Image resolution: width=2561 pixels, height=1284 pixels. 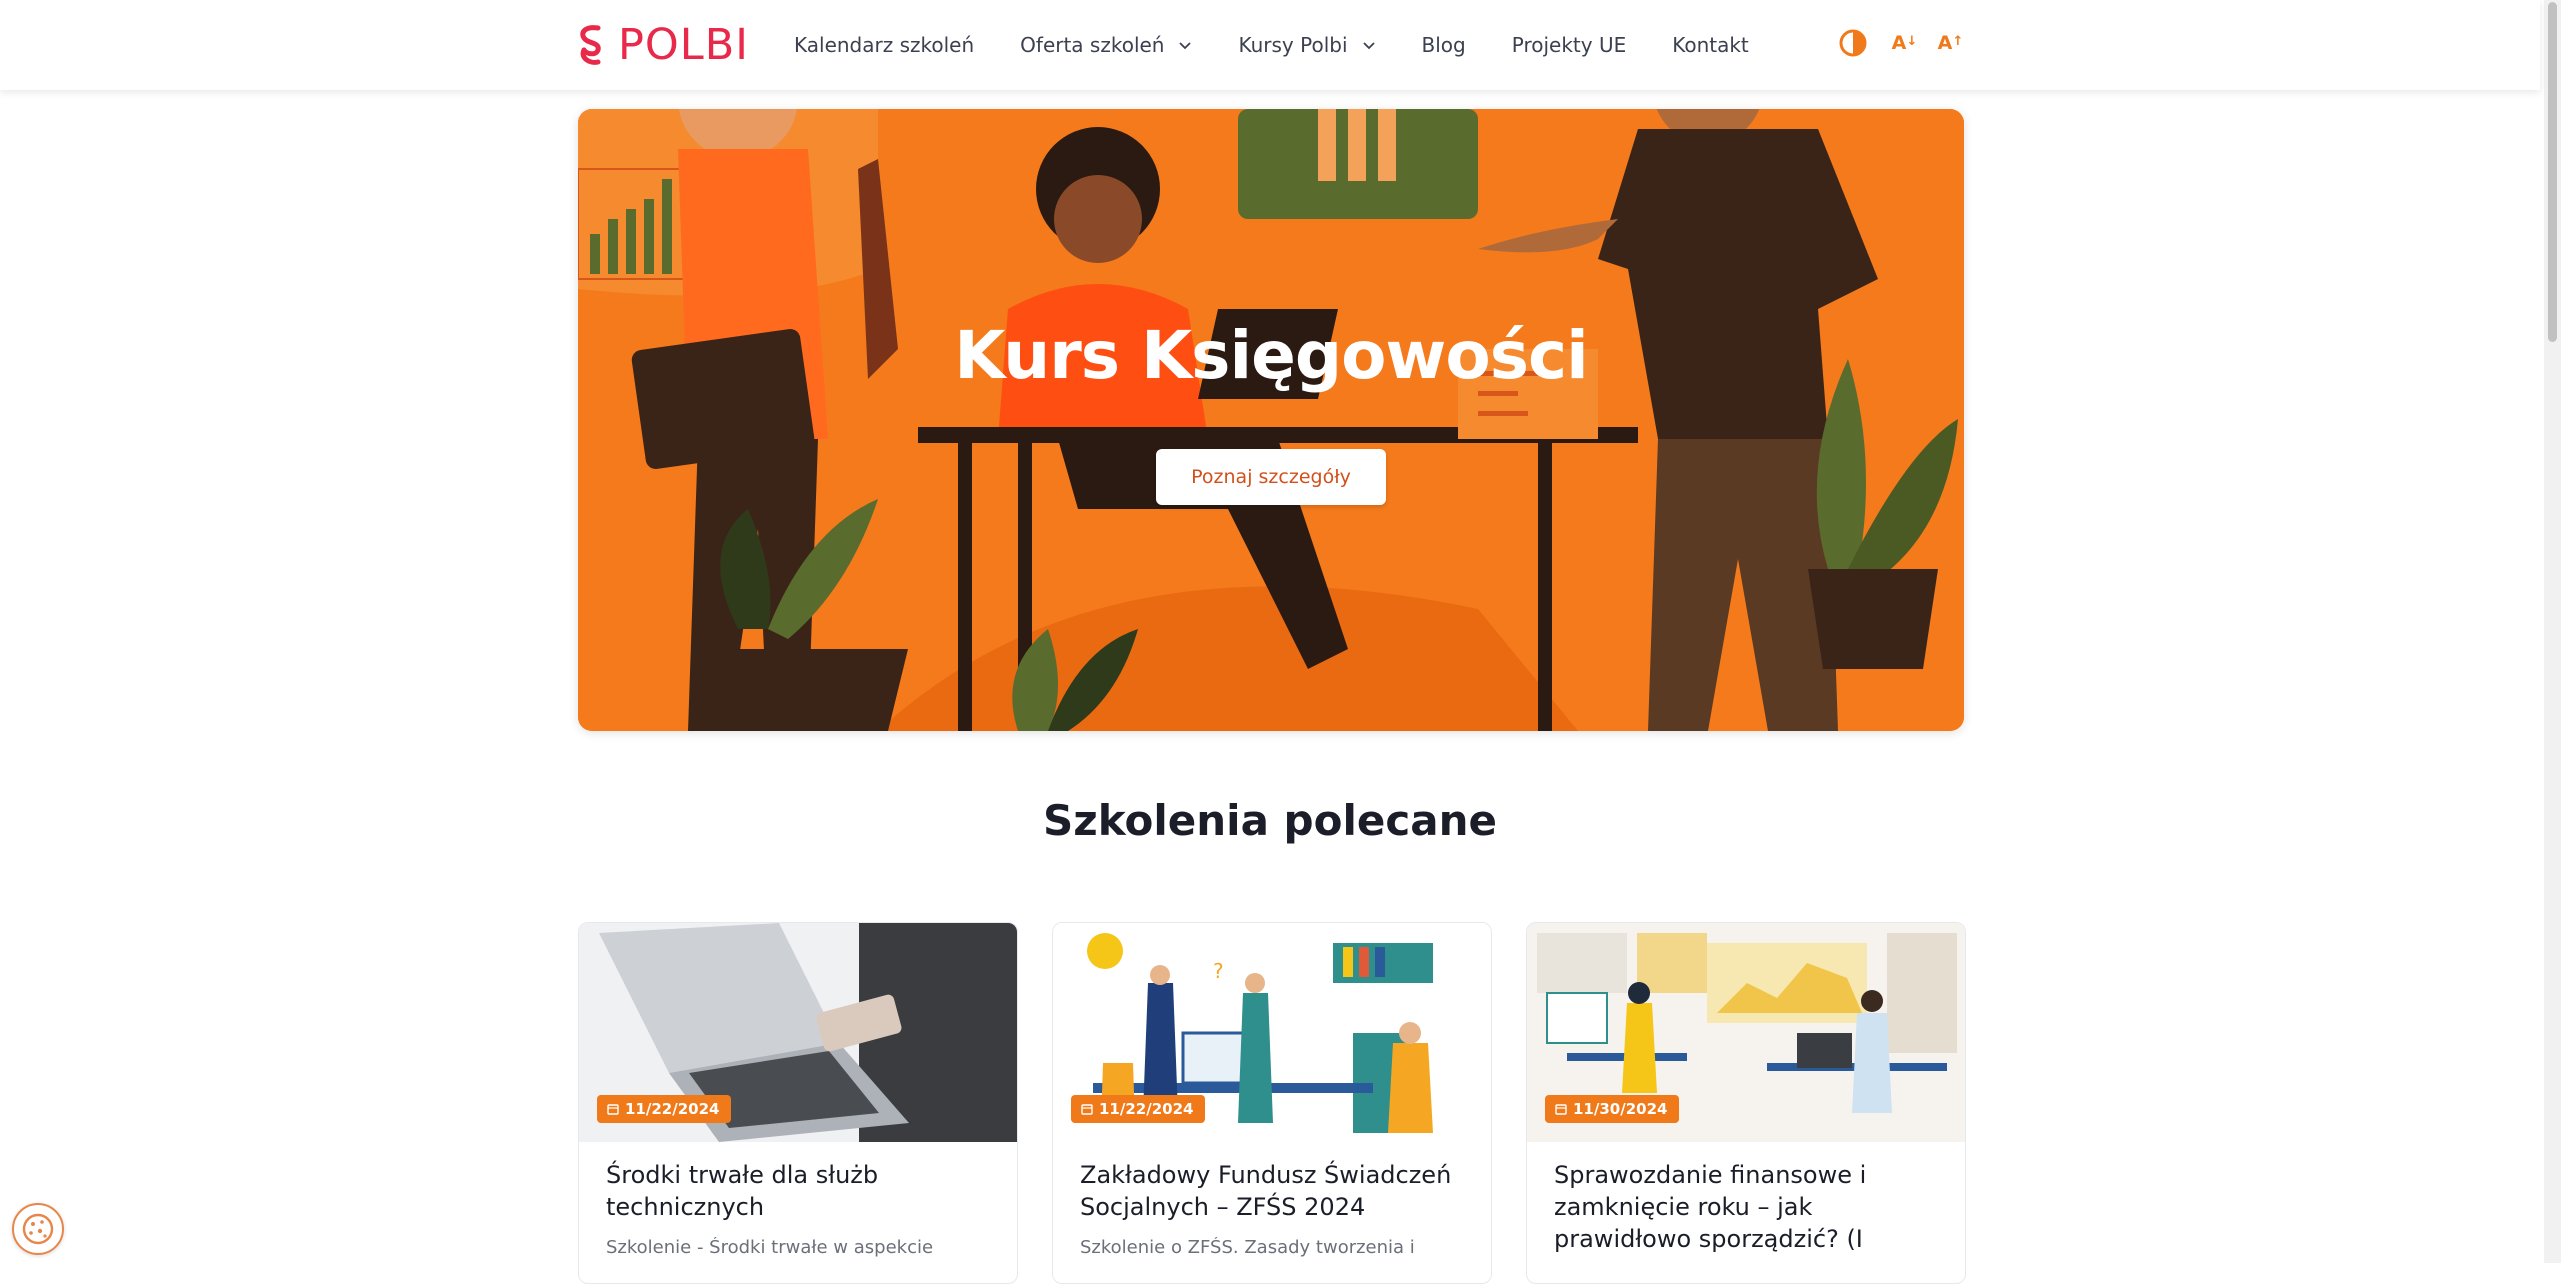 I want to click on page-scrollbar, so click(x=2552, y=631).